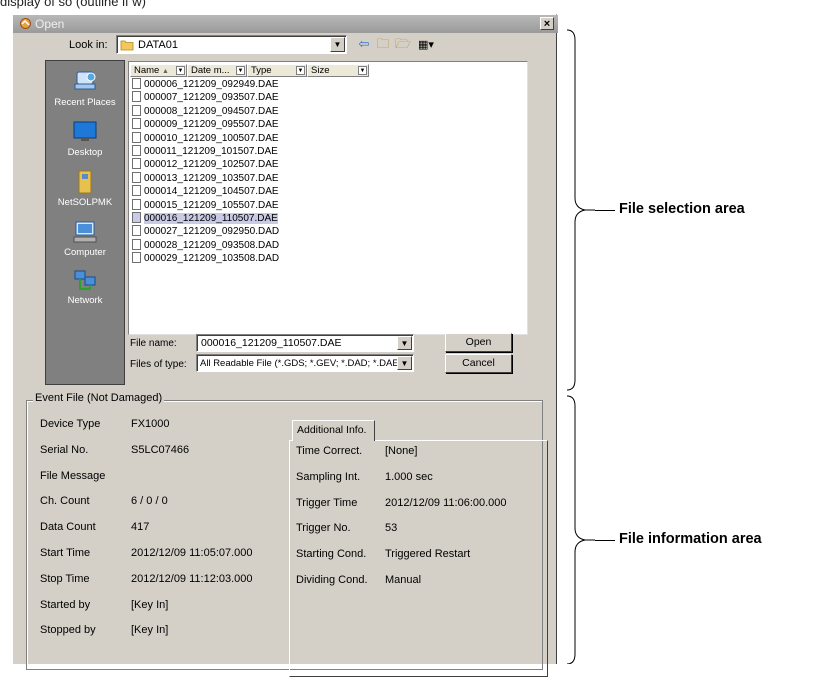  Describe the element at coordinates (70, 424) in the screenshot. I see `info-field-label: Device Type` at that location.